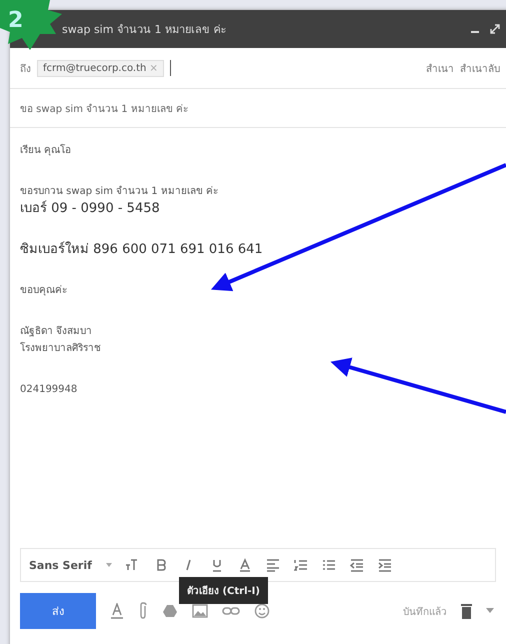  What do you see at coordinates (100, 68) in the screenshot?
I see `recipient-chip: fcrm@truecorp.co.th ×` at bounding box center [100, 68].